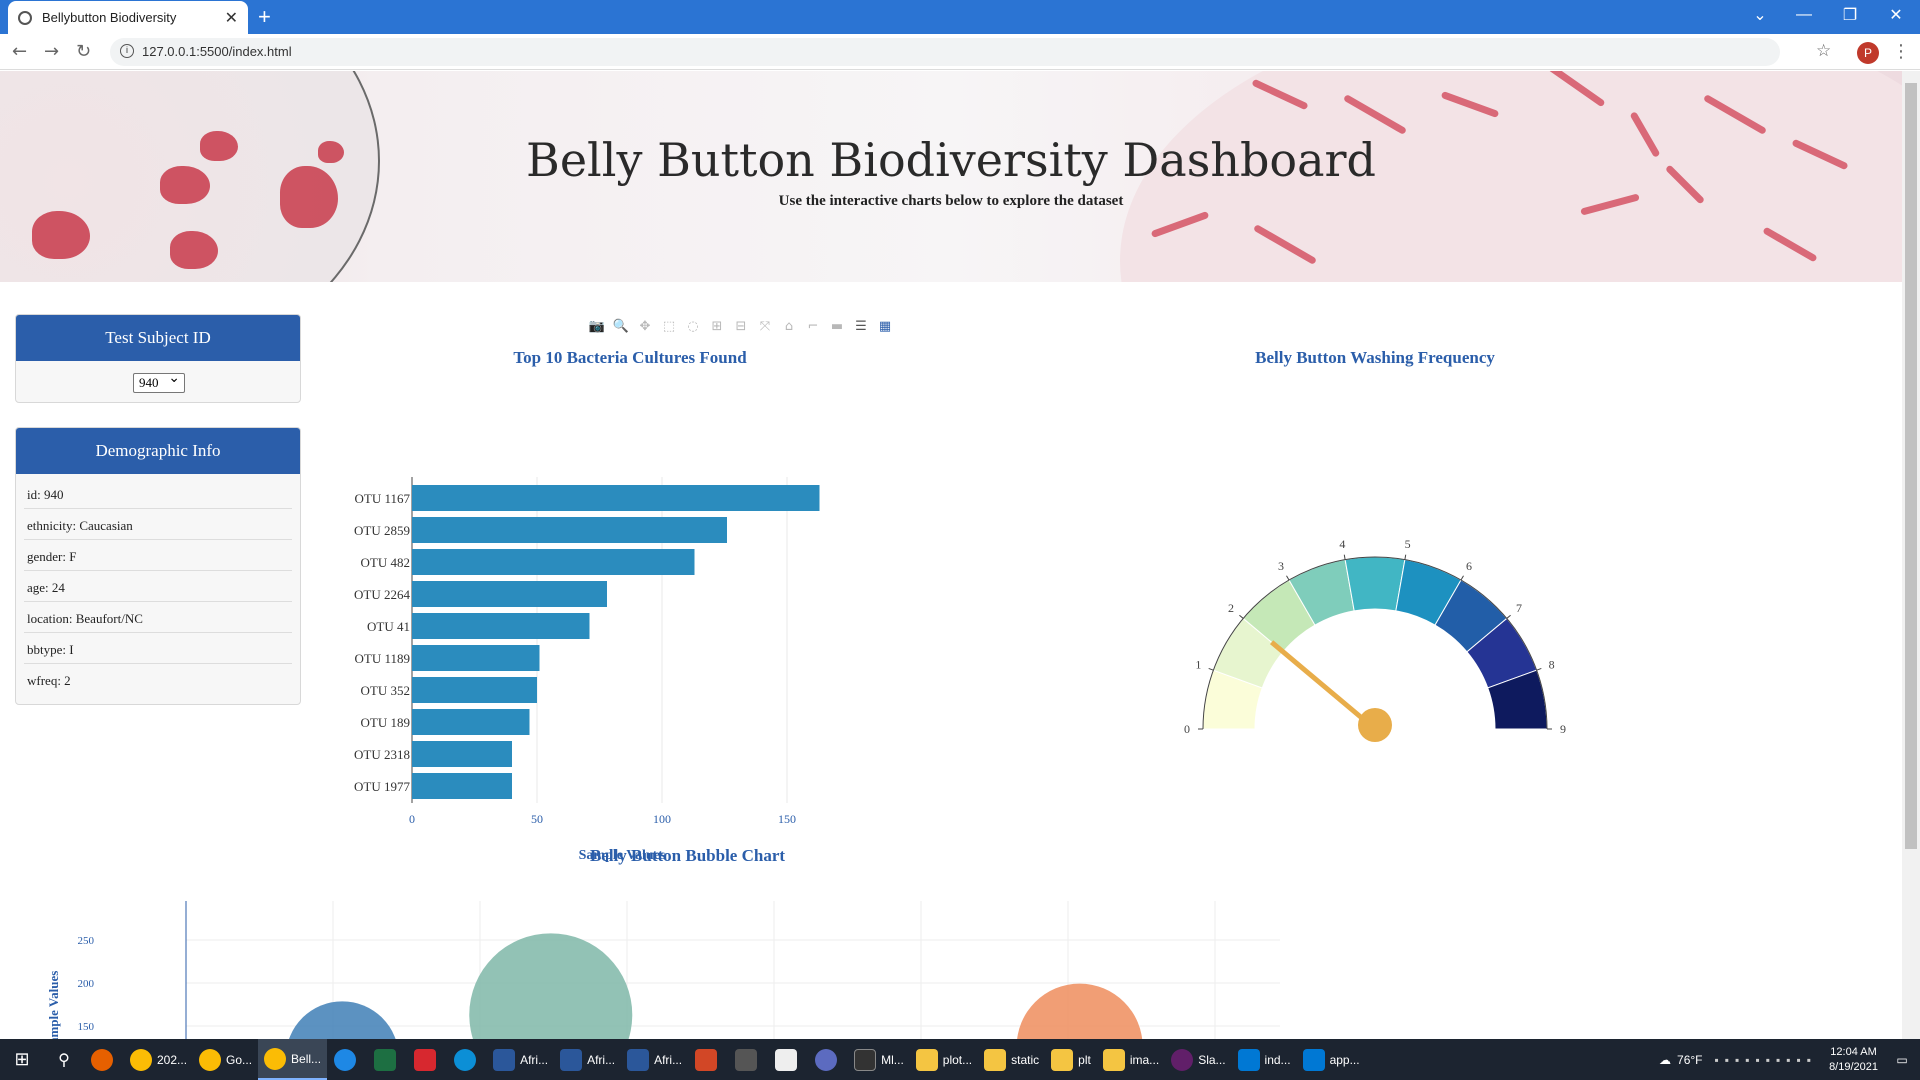 This screenshot has width=1920, height=1080. What do you see at coordinates (1665, 1059) in the screenshot?
I see `cloud-icon: ☁` at bounding box center [1665, 1059].